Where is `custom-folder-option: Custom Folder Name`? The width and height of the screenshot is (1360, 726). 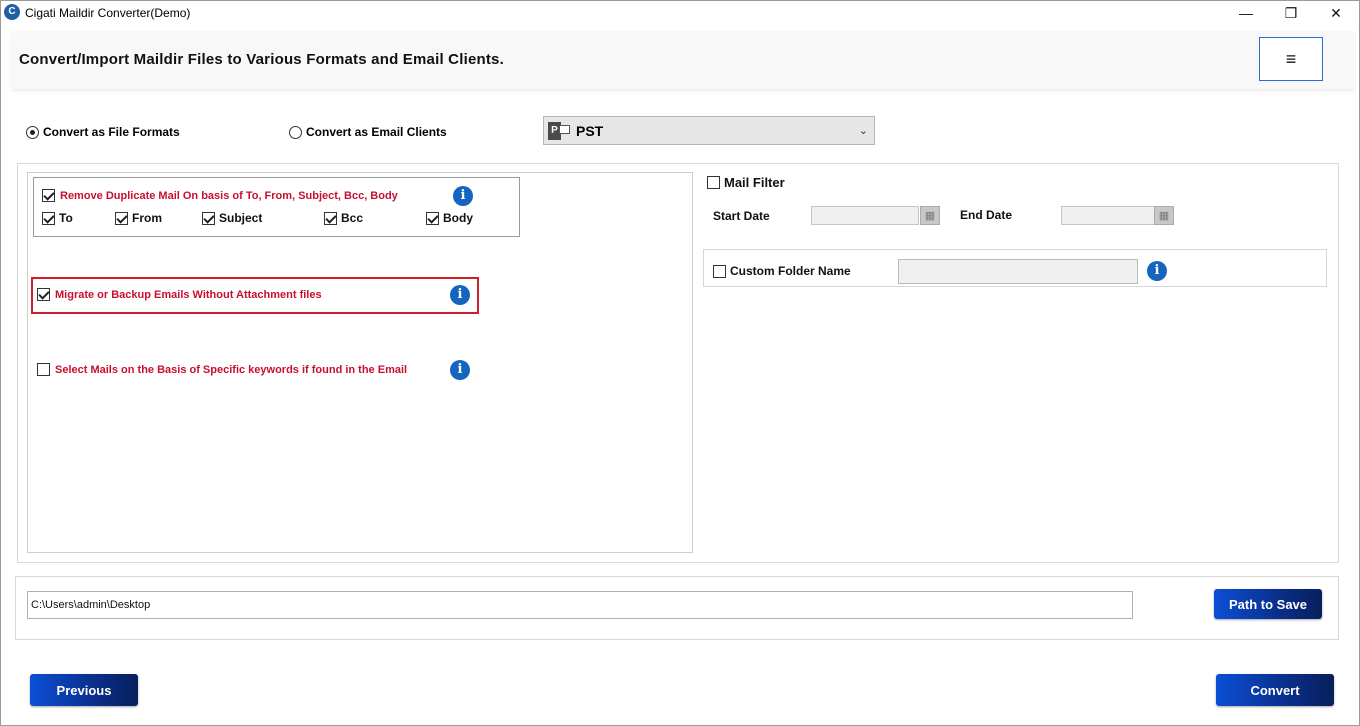
custom-folder-option: Custom Folder Name is located at coordinates (782, 271).